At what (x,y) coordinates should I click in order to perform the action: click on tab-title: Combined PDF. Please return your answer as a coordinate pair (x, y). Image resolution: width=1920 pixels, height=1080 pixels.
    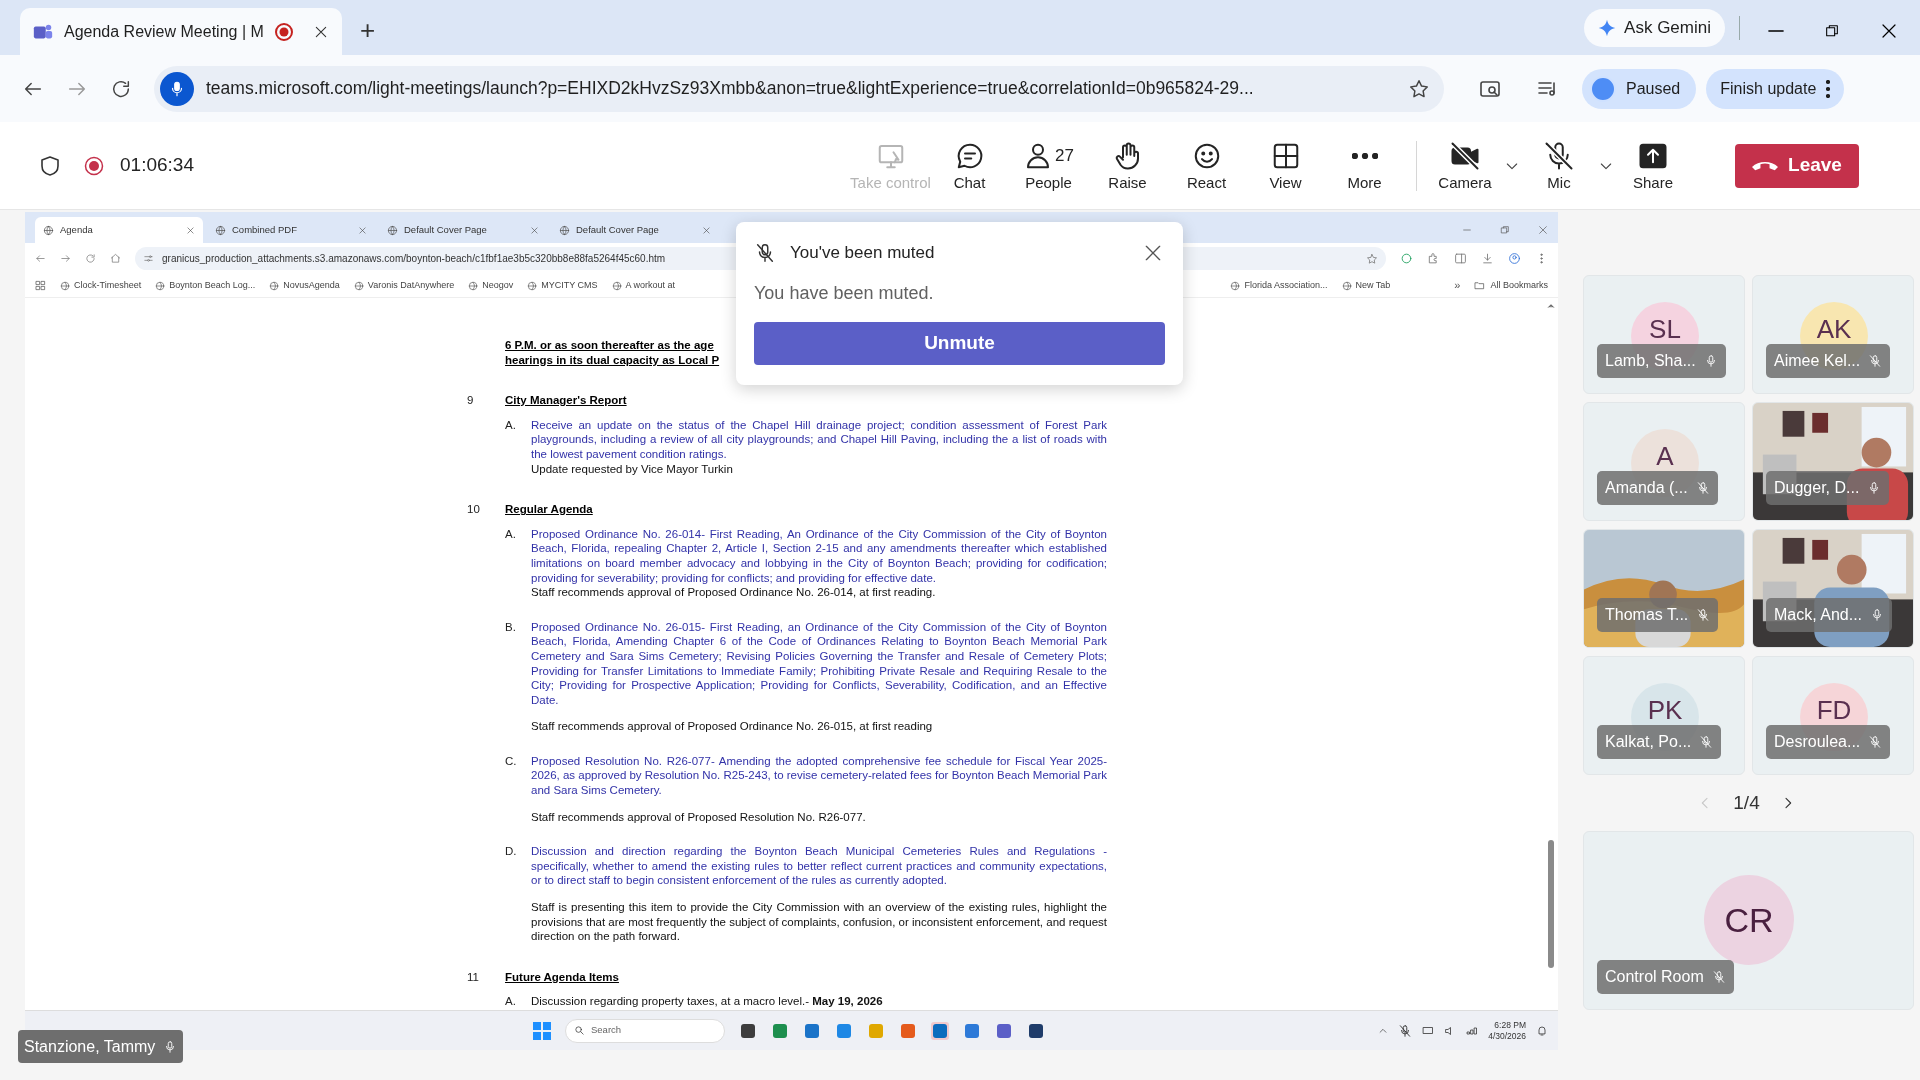
    Looking at the image, I should click on (264, 229).